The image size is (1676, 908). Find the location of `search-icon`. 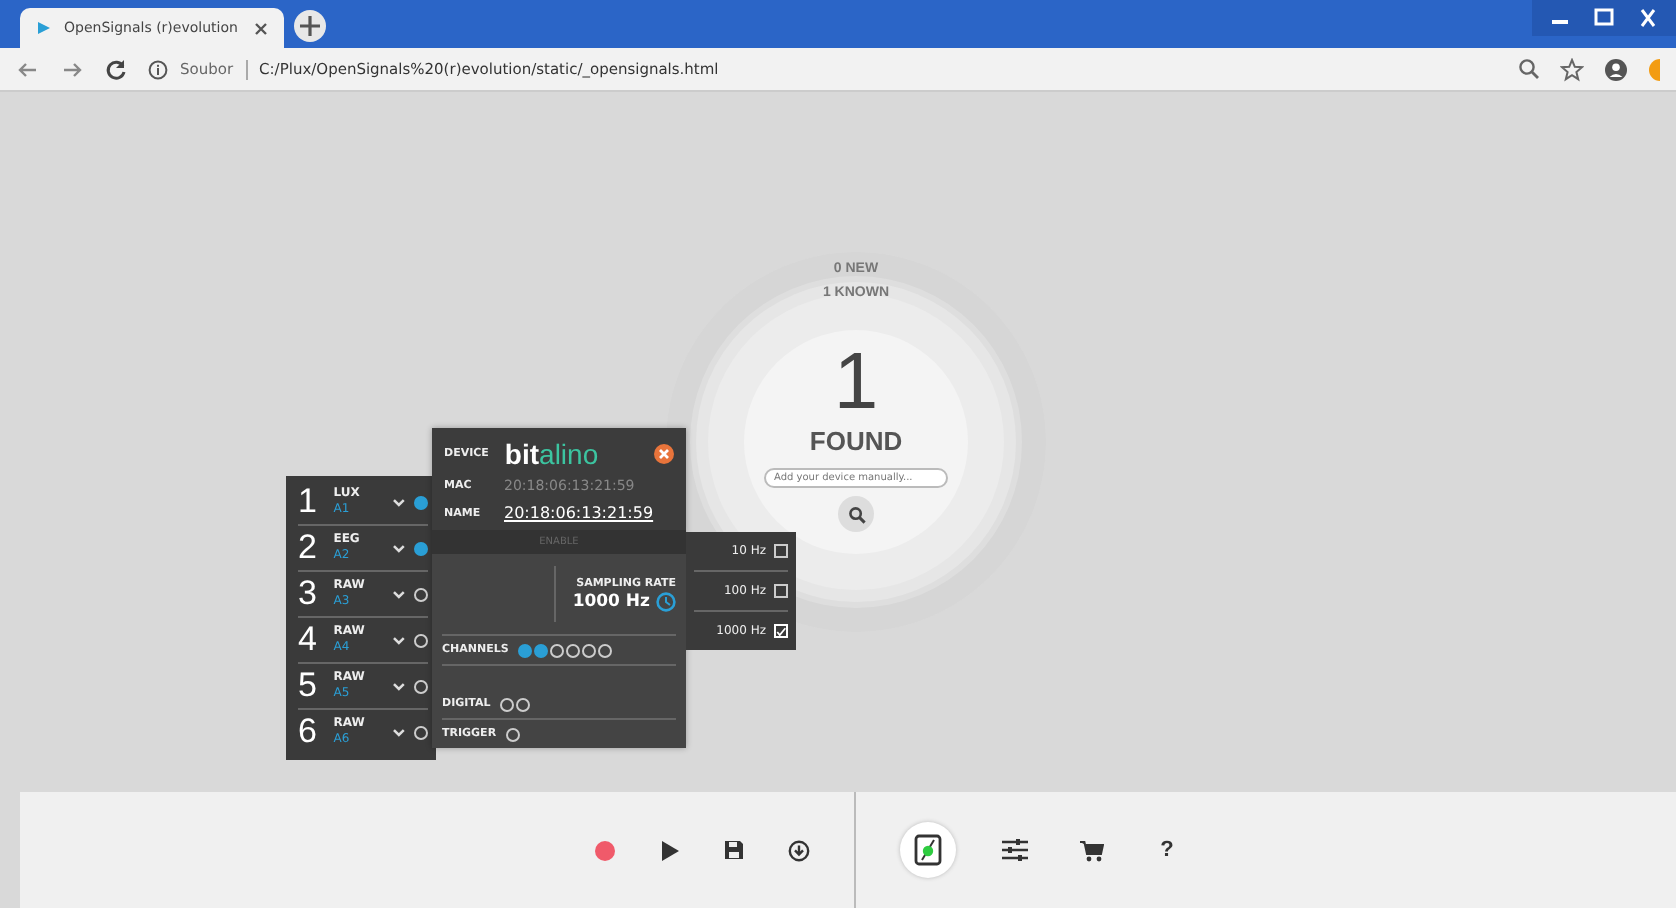

search-icon is located at coordinates (856, 514).